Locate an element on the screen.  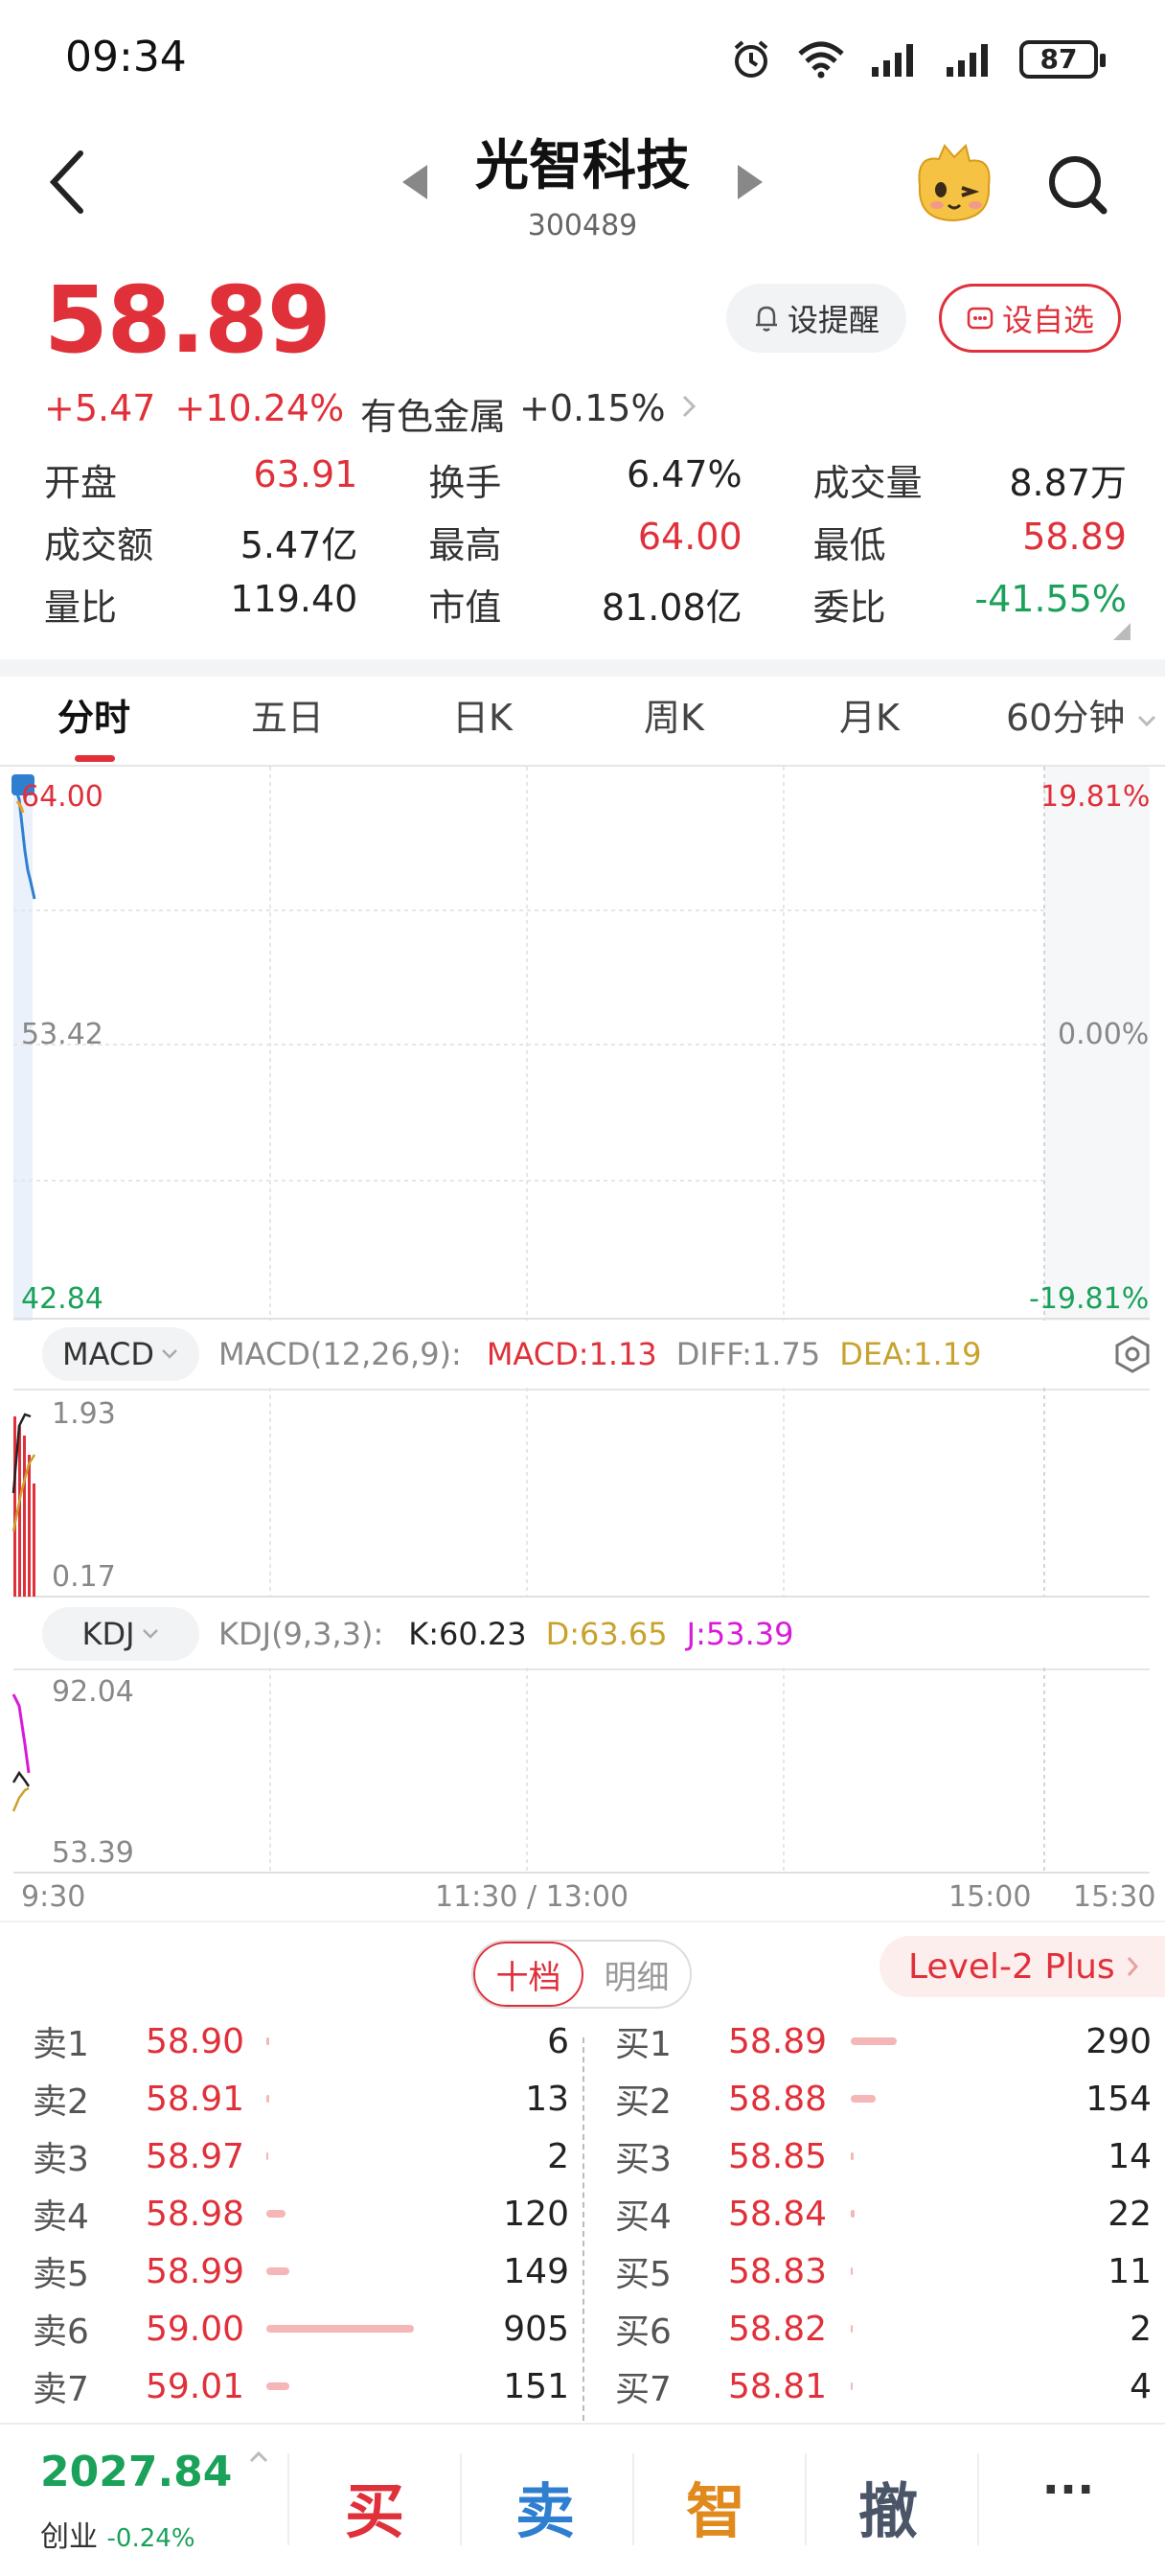
pct-axis-mid: 0.00% is located at coordinates (1104, 1034).